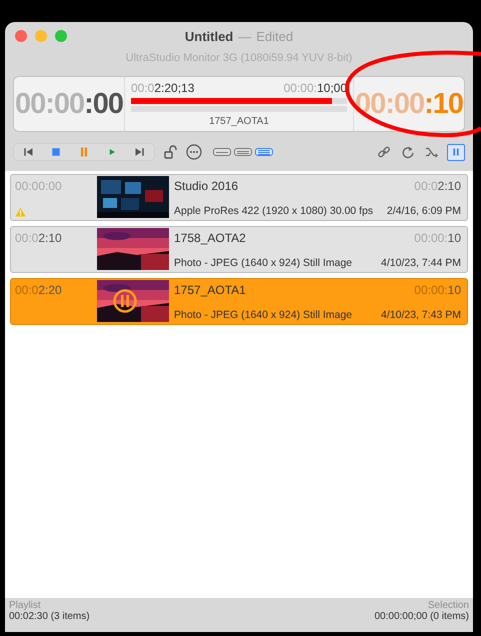  I want to click on playlist-row: 00:02:10 1758_AOTA2 00:00:10 Photo - JPEG (1640 x 924) Still Image 4/10/23, 7:44 PM, so click(239, 249).